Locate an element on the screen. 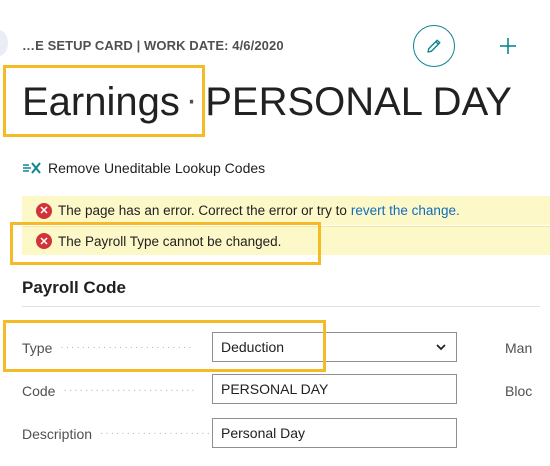  chevron-down-icon is located at coordinates (441, 347).